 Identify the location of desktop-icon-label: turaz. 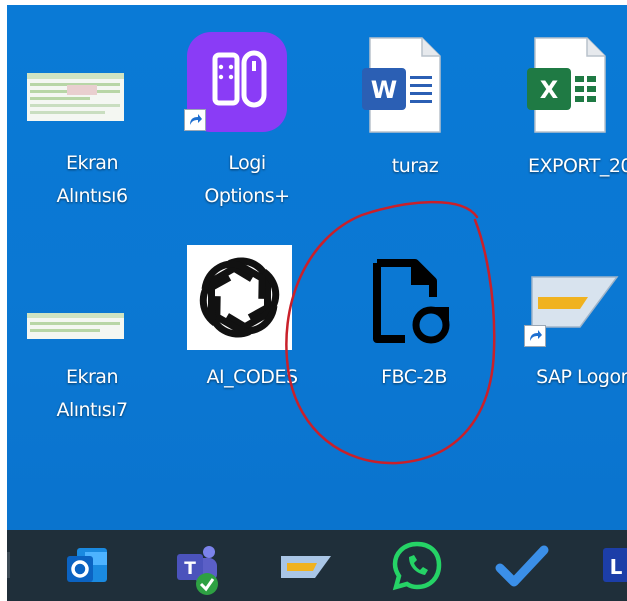
(415, 166).